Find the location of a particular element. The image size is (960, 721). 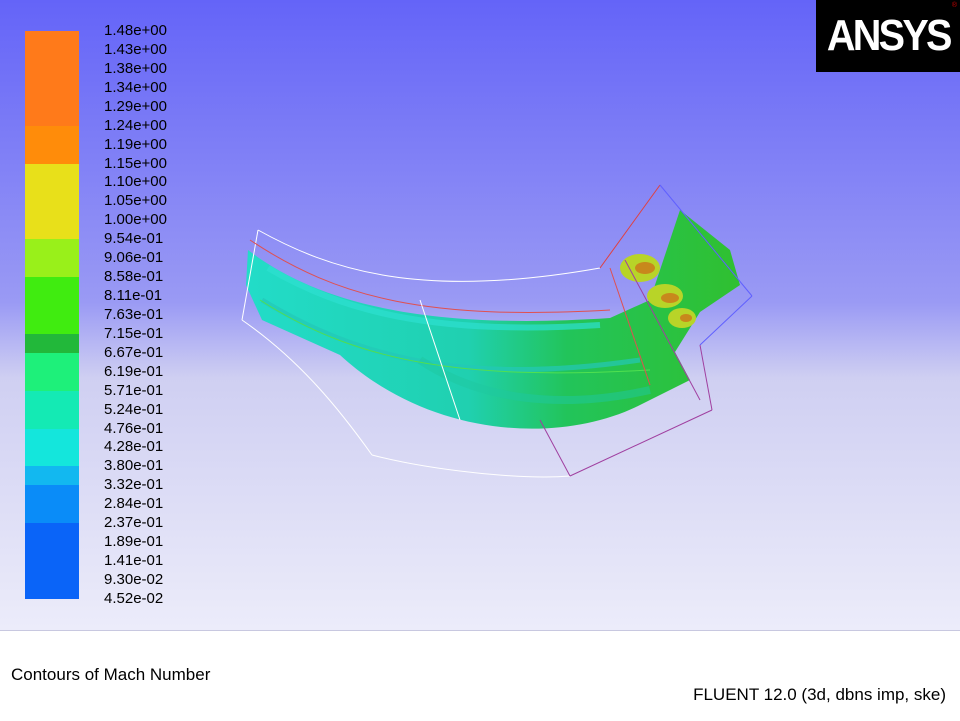

solver-info: FLUENT 12.0 (3d, dbns imp, ske) is located at coordinates (819, 694).